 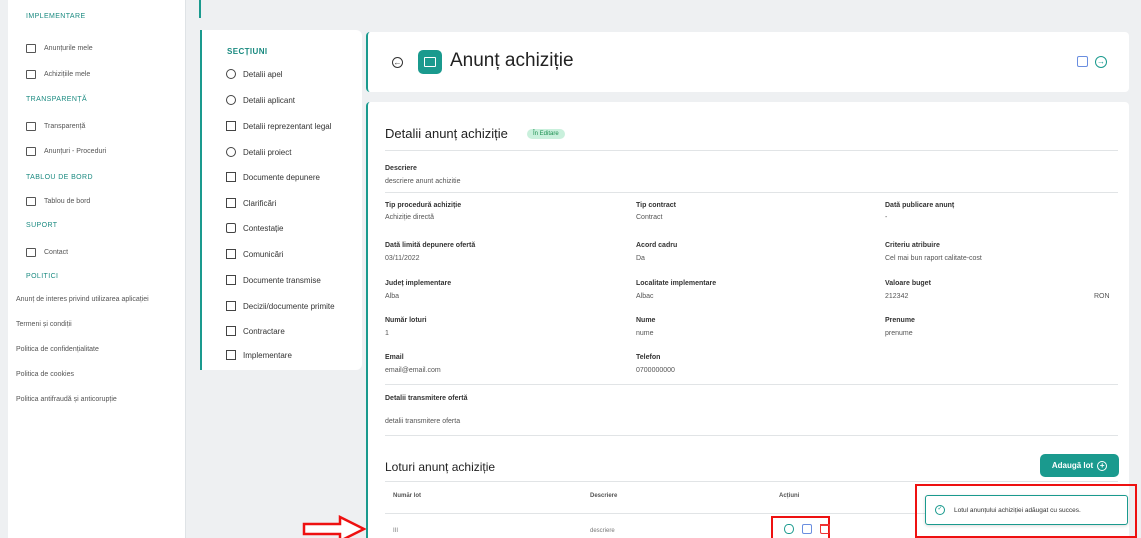 I want to click on section-item-implementare: Implementare, so click(x=259, y=355).